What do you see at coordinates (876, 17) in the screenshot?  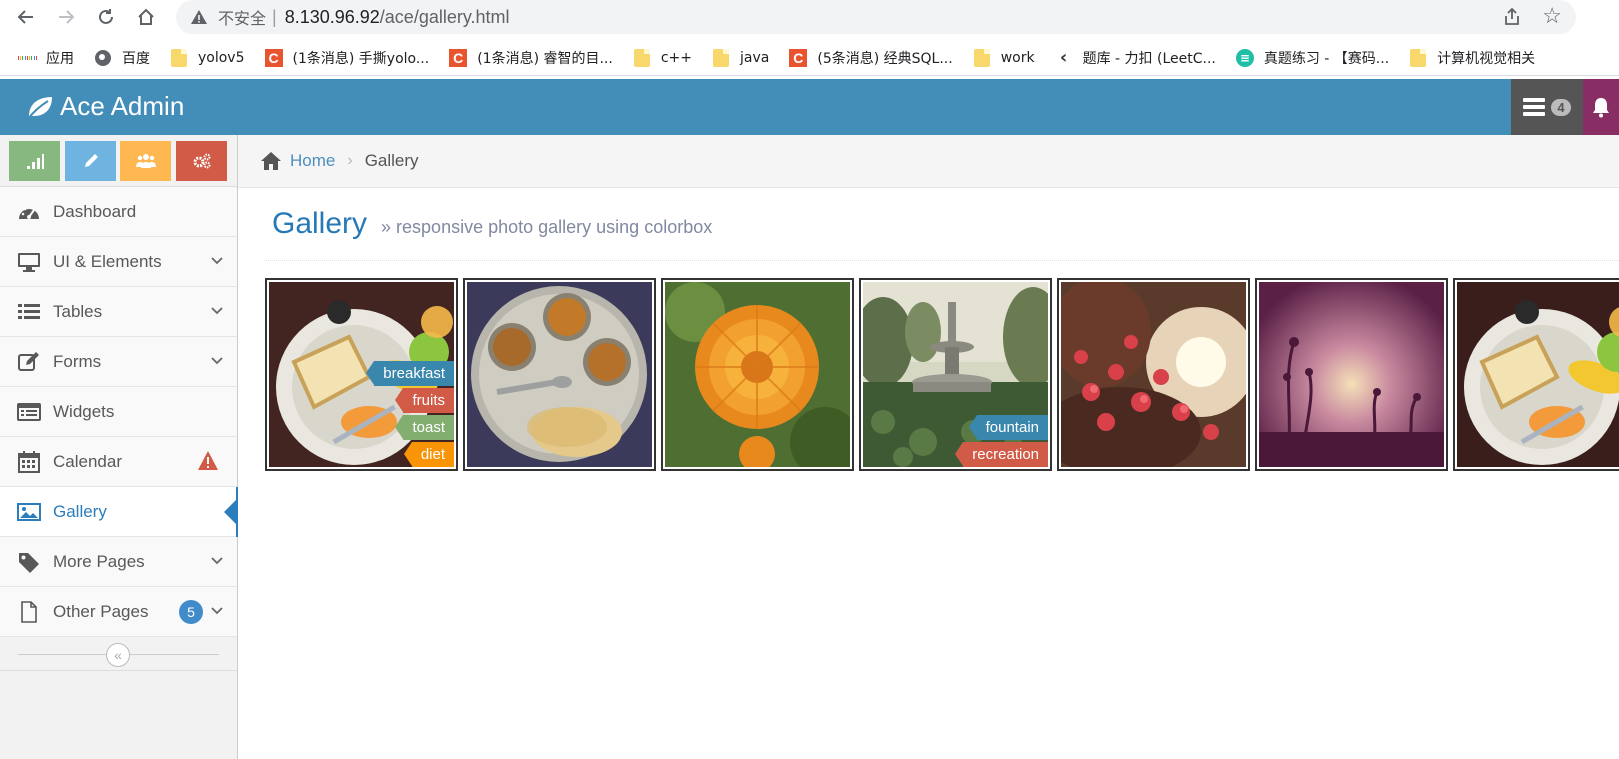 I see `address-bar: 不安全 | 8.130.96.92/ace/gallery.html ☆` at bounding box center [876, 17].